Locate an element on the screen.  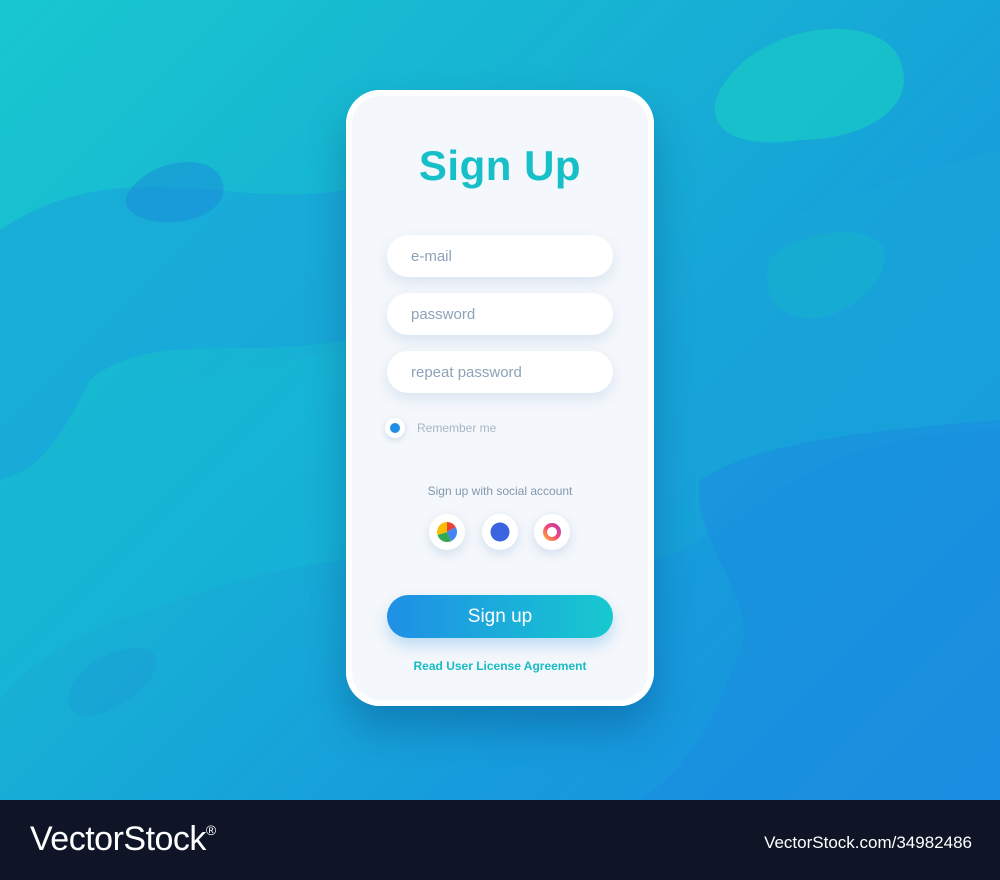
social-caption: Sign up with social account is located at coordinates (500, 491).